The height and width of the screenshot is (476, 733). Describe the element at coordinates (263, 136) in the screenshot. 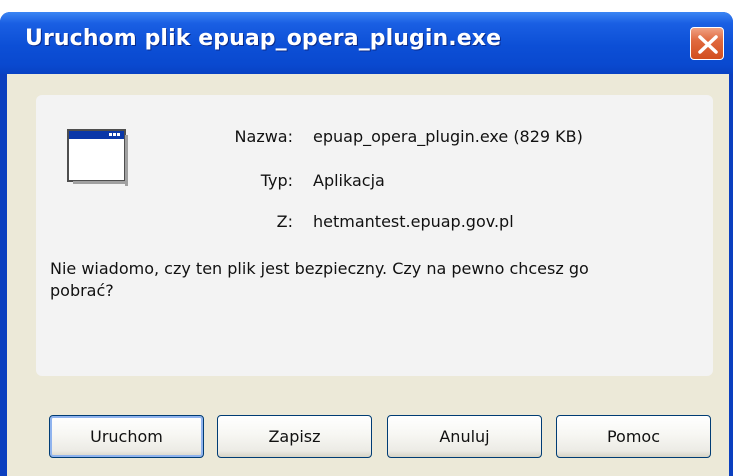

I see `name-label: Nazwa:` at that location.